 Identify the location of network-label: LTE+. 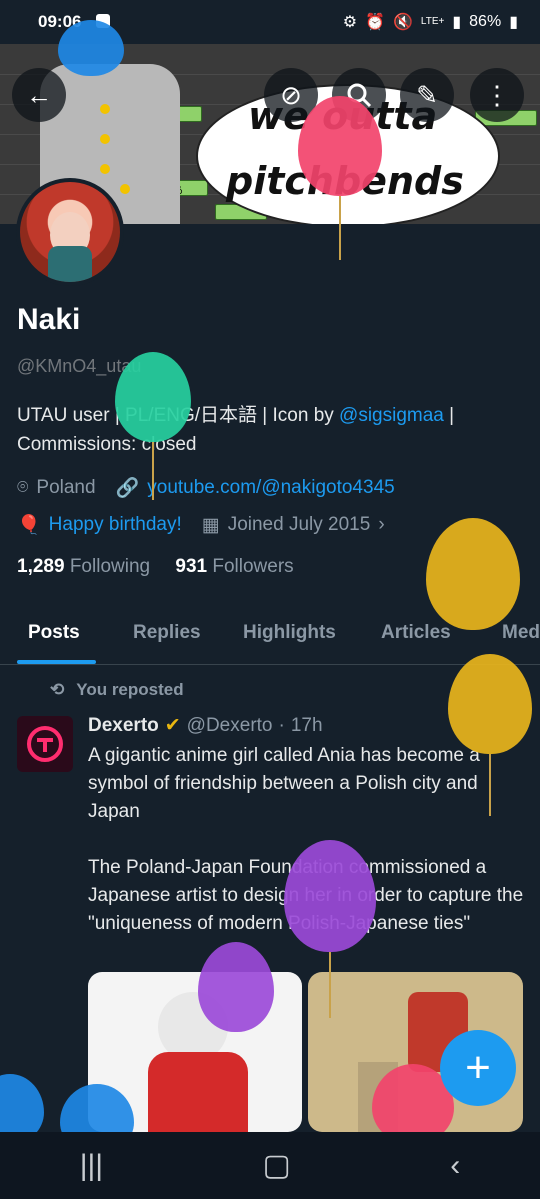
(432, 21).